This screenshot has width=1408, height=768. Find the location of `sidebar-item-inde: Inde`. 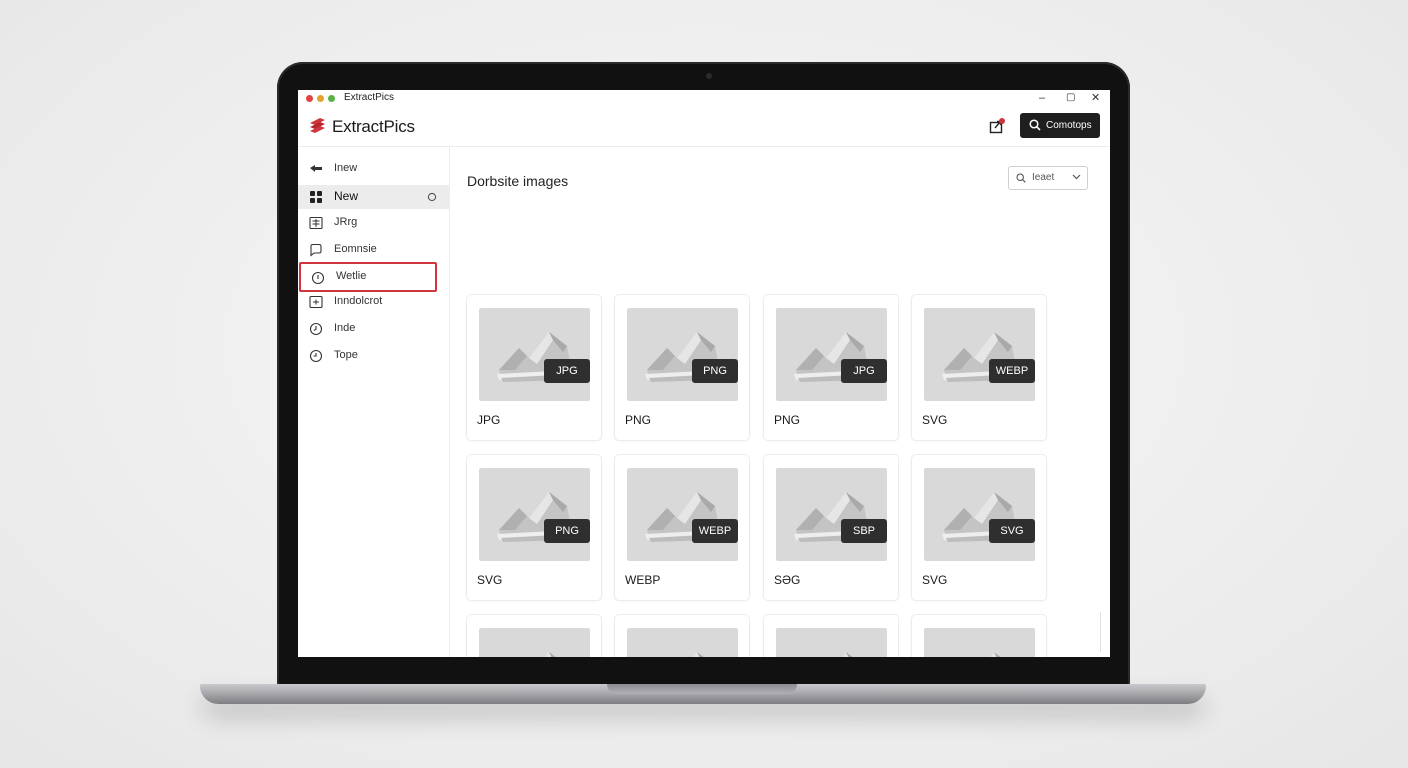

sidebar-item-inde: Inde is located at coordinates (373, 329).